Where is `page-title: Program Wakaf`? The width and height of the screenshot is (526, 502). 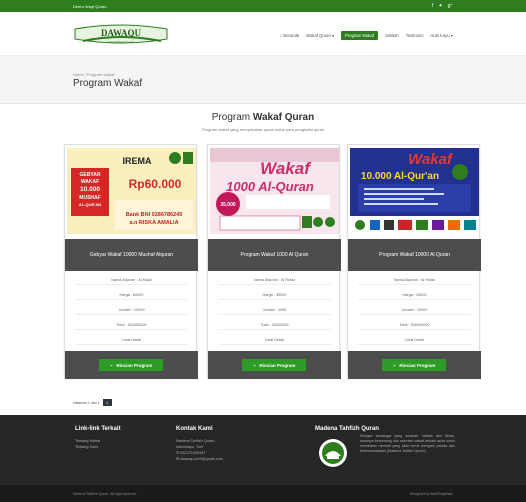 page-title: Program Wakaf is located at coordinates (108, 83).